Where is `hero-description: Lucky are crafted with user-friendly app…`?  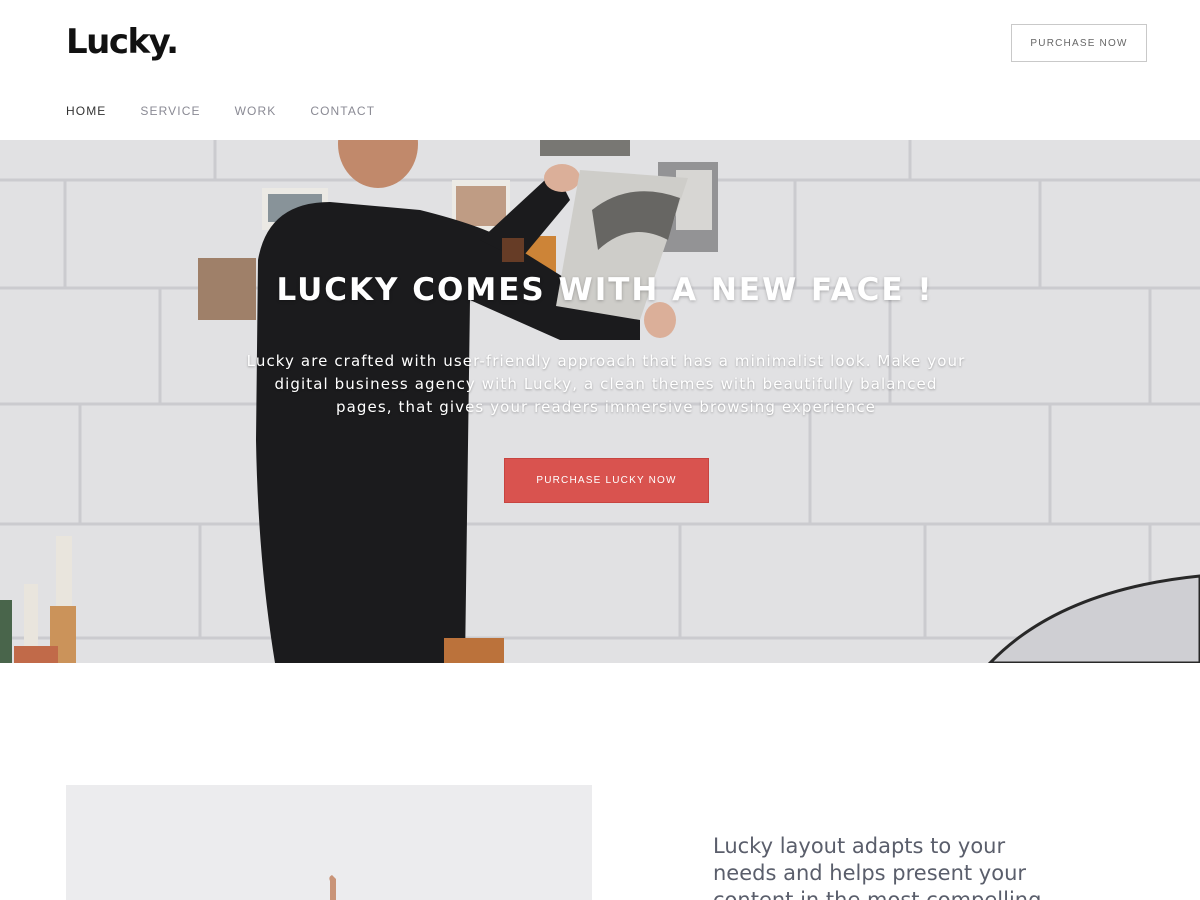
hero-description: Lucky are crafted with user-friendly app… is located at coordinates (606, 384).